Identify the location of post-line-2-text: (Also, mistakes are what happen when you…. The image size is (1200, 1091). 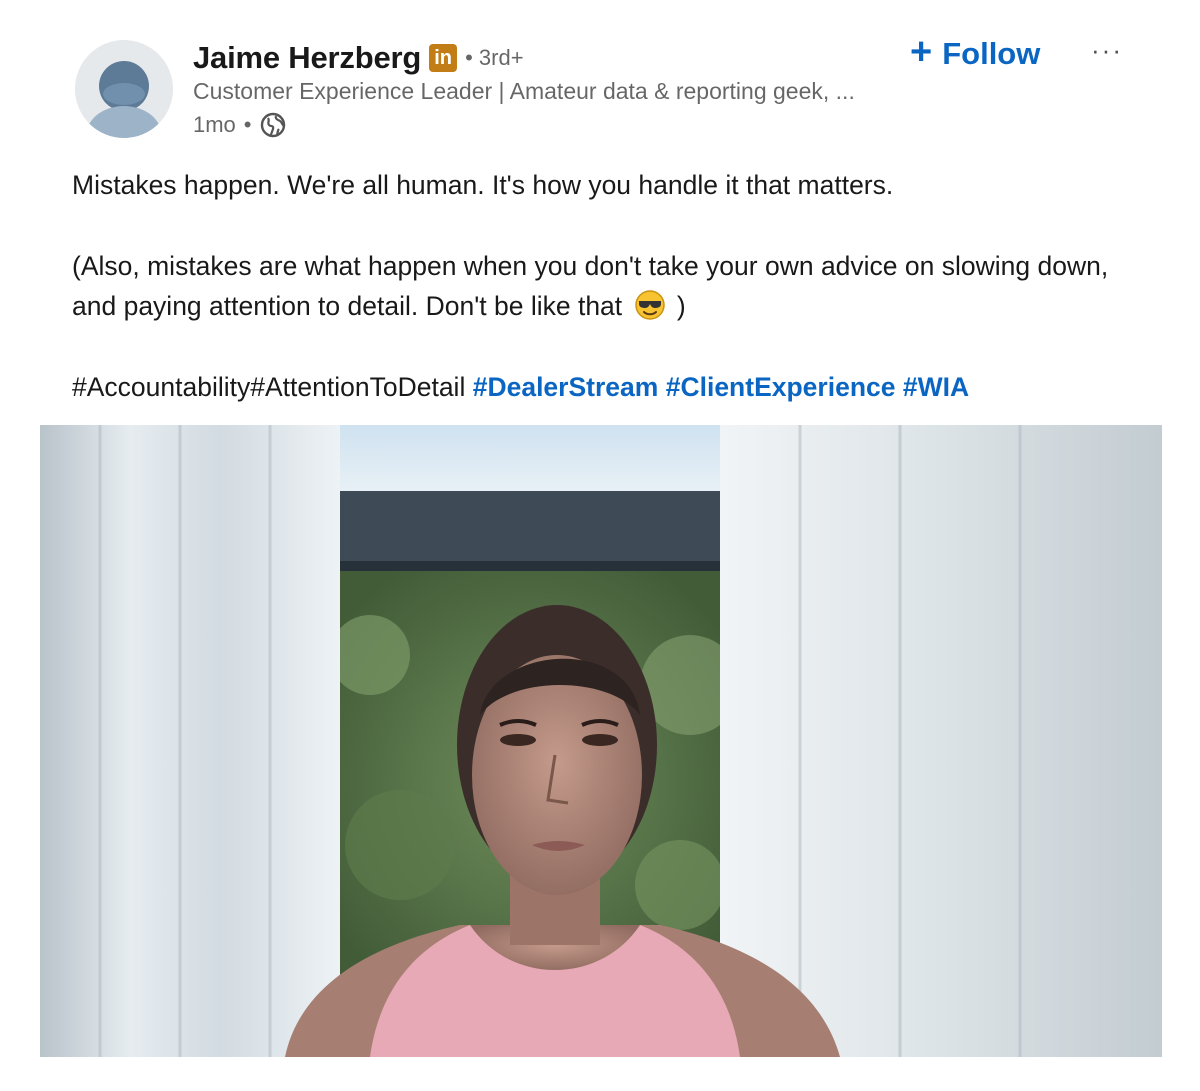
(590, 286).